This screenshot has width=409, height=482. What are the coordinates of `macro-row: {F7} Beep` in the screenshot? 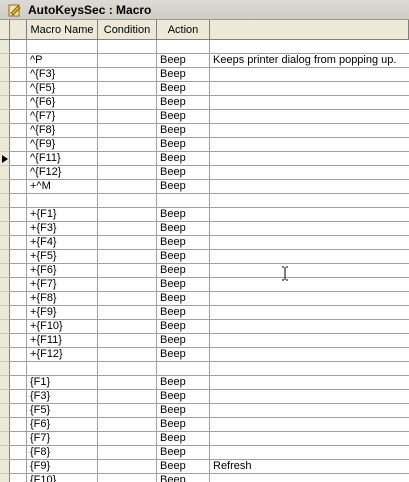 It's located at (204, 439).